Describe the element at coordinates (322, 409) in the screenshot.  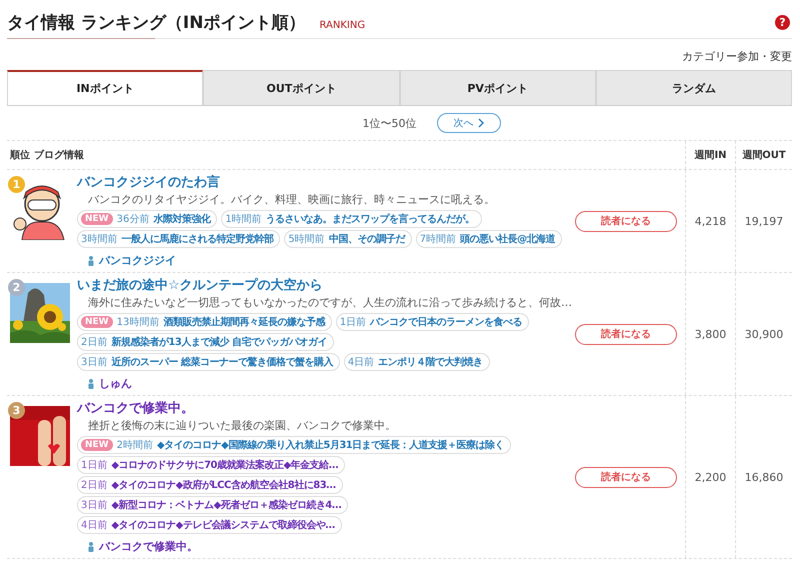
I see `blog-title-link: バンコクで修業中。` at that location.